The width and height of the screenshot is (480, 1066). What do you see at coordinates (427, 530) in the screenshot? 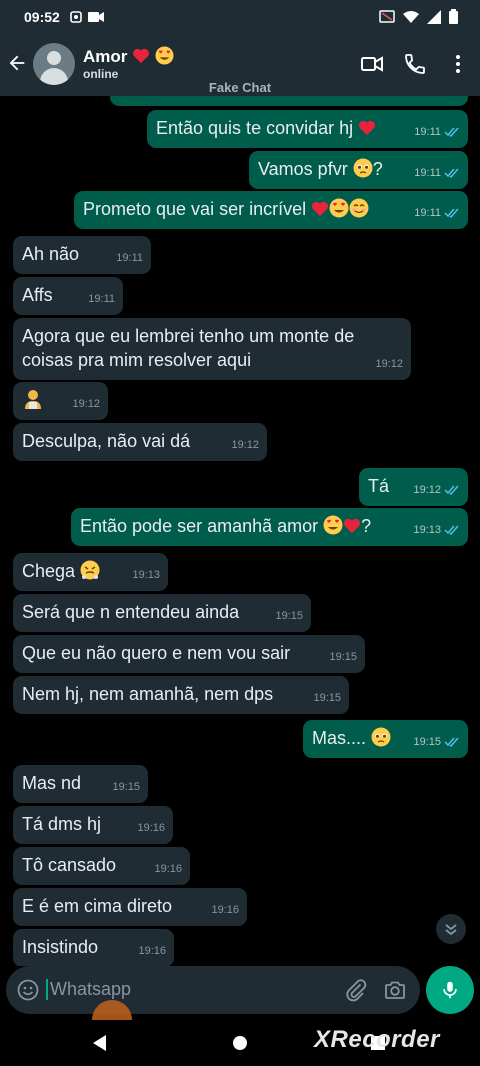
I see `message-time: 19:13` at bounding box center [427, 530].